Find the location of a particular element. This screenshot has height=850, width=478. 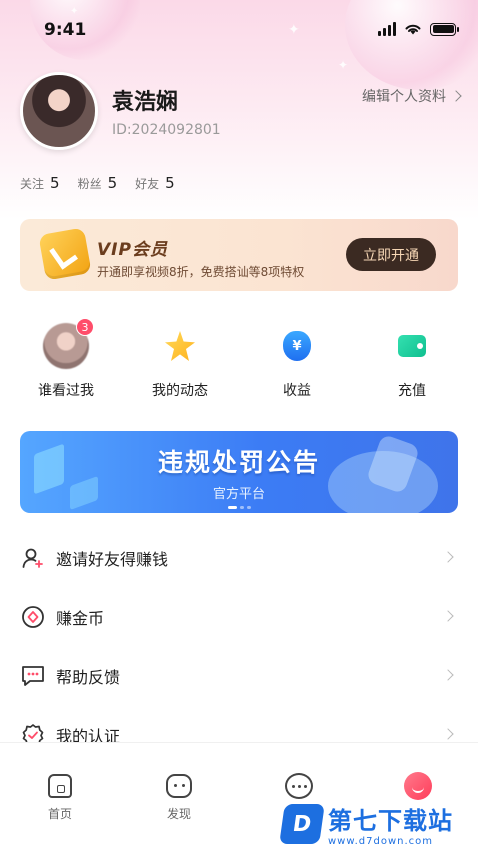

nav-discover: 发现 is located at coordinates (179, 796).